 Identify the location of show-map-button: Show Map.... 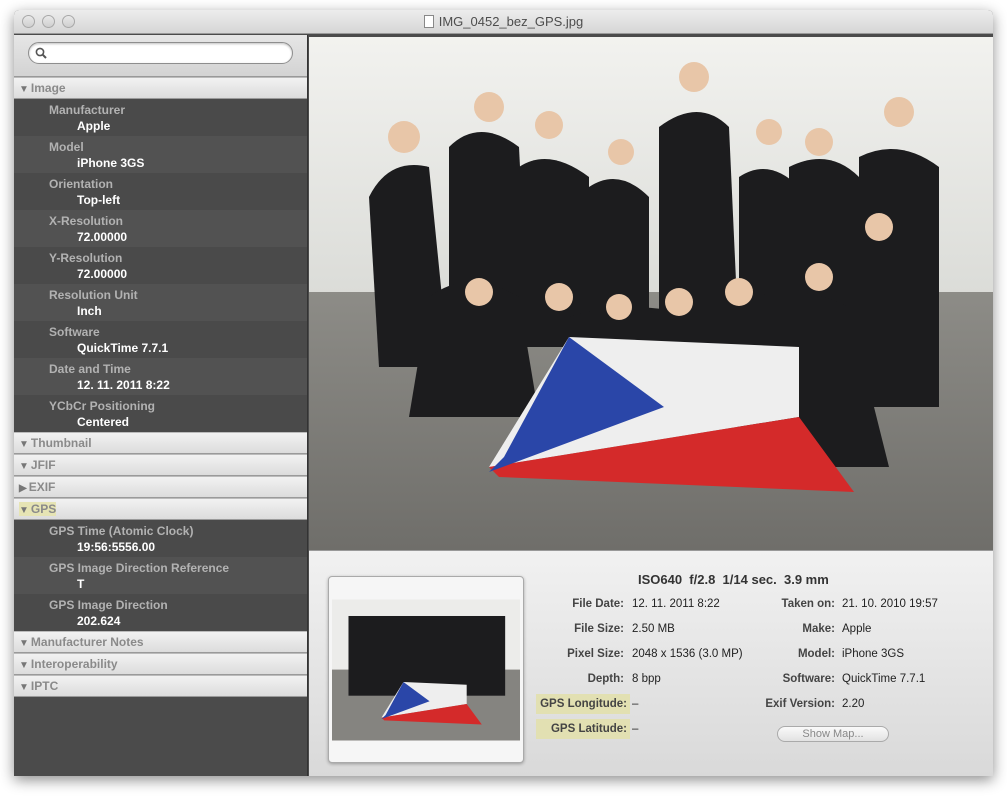
(833, 734).